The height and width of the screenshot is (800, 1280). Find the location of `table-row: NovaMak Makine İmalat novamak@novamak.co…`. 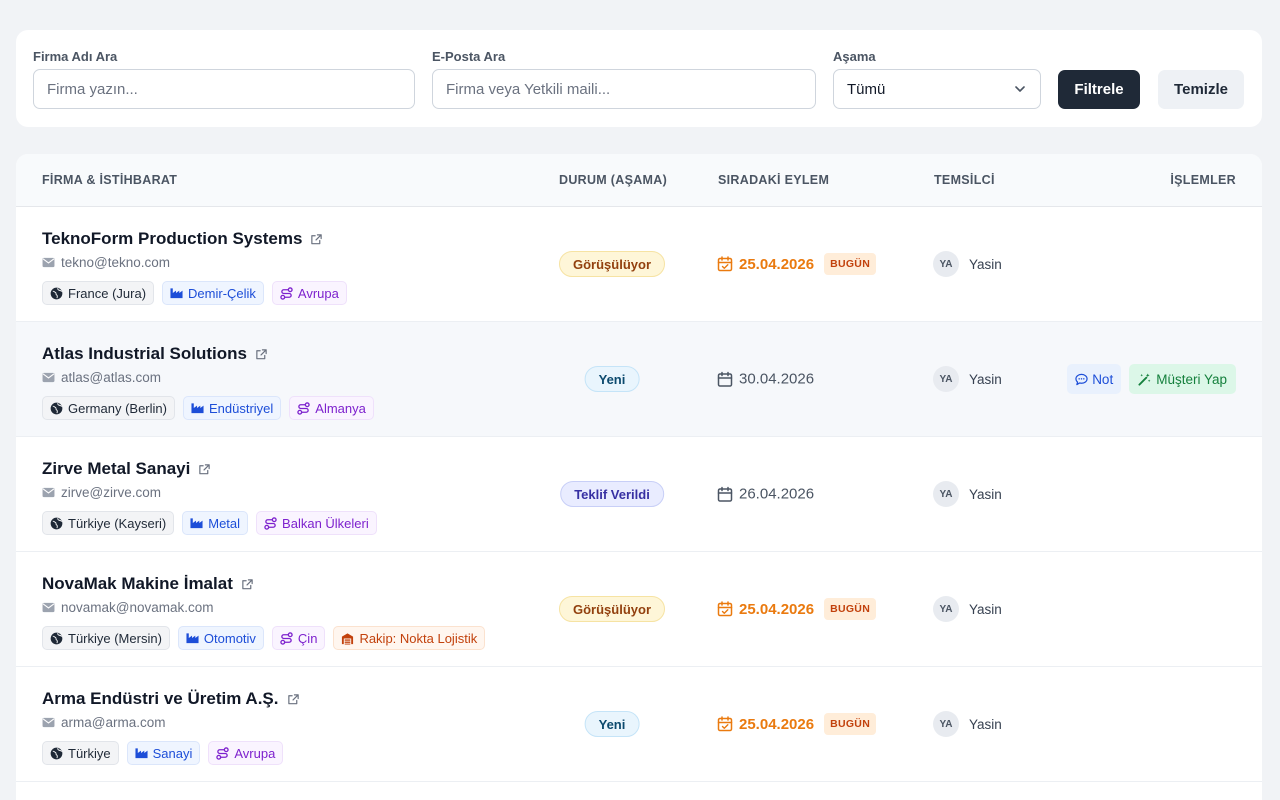

table-row: NovaMak Makine İmalat novamak@novamak.co… is located at coordinates (639, 609).